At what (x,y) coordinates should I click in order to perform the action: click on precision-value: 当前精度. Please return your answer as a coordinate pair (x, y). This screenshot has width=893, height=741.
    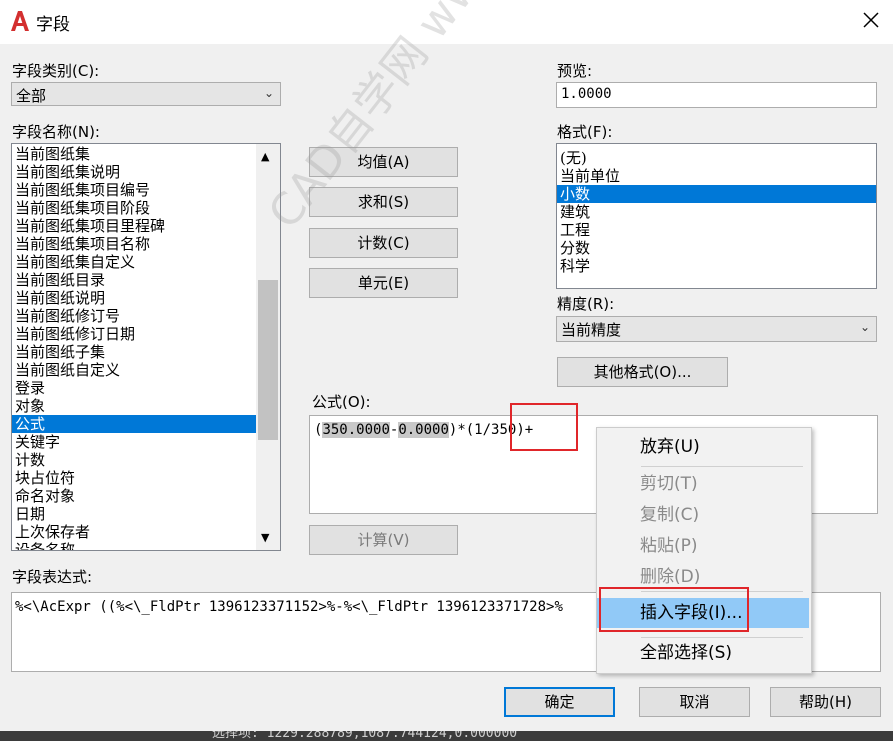
    Looking at the image, I should click on (591, 330).